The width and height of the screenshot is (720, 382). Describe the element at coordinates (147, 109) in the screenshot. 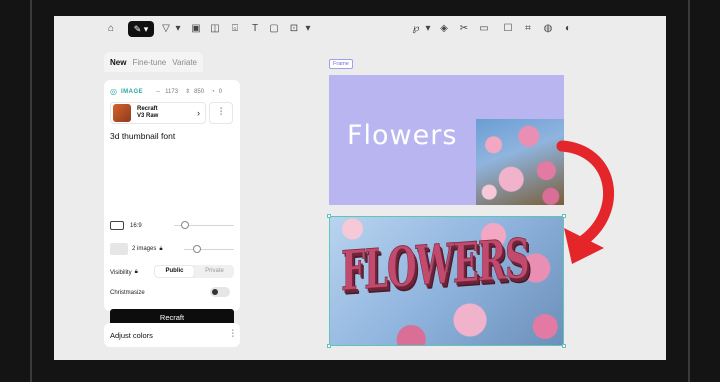

I see `model-name-line1: Recraft` at that location.